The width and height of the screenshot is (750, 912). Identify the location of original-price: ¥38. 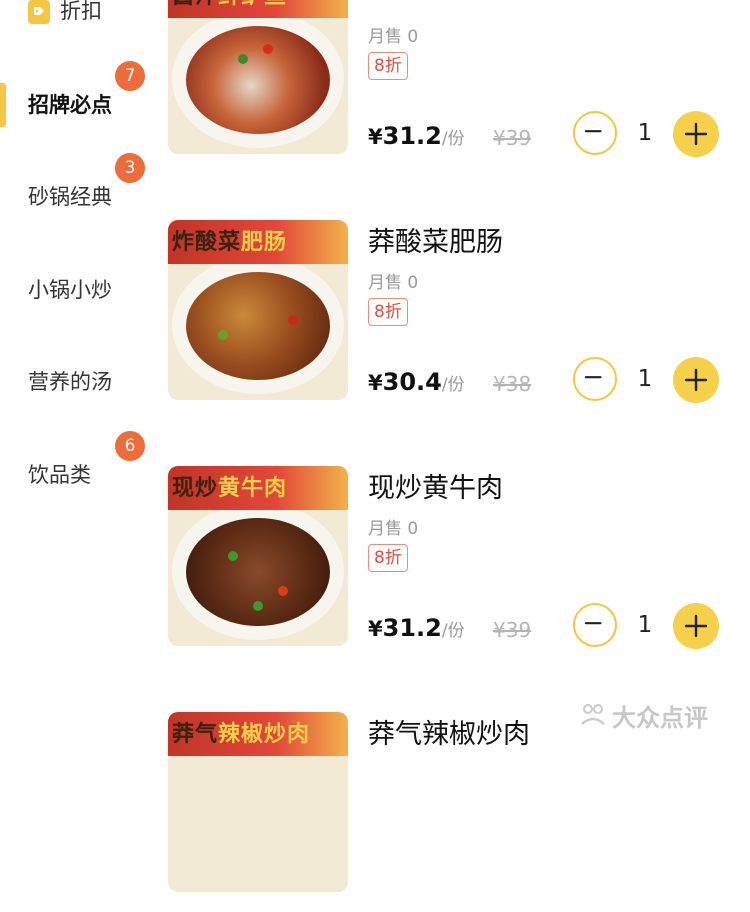
(512, 384).